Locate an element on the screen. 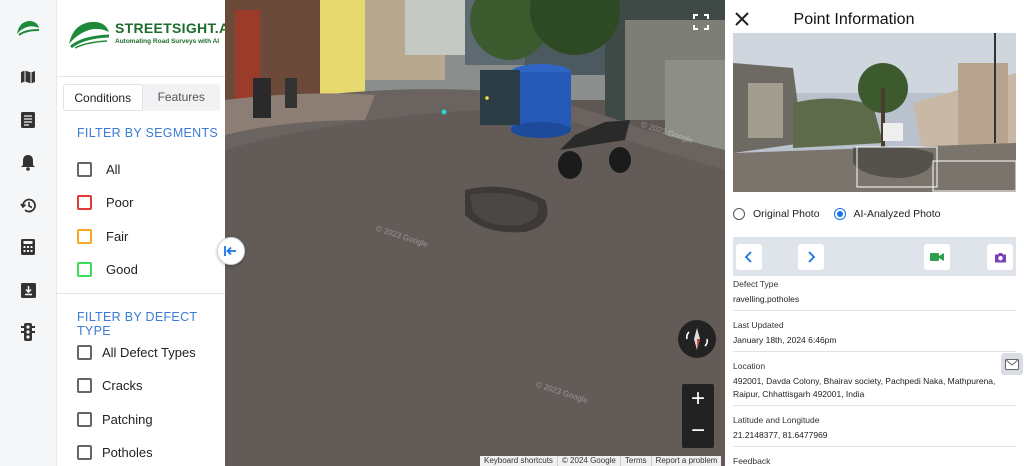  panel-title: Point Information is located at coordinates (854, 19).